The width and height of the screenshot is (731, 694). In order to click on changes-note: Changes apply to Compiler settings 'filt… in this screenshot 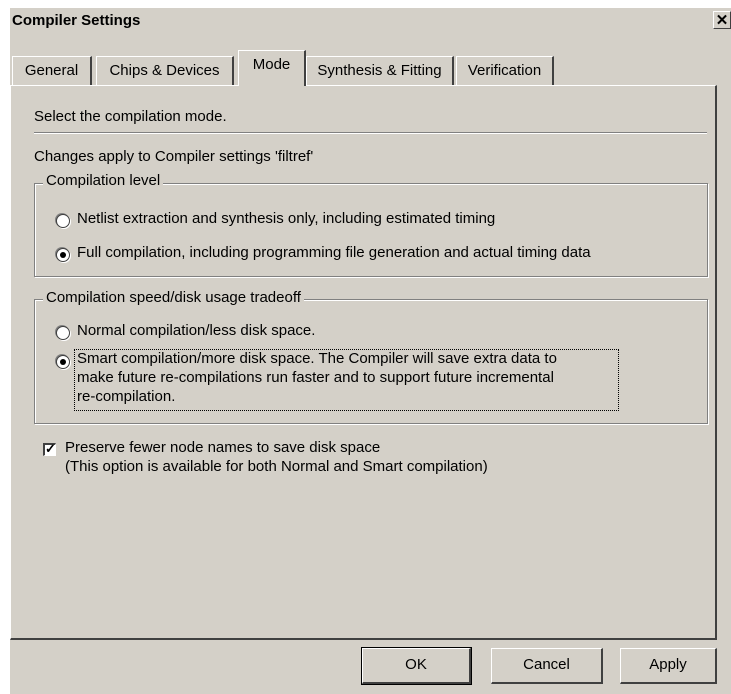, I will do `click(174, 156)`.